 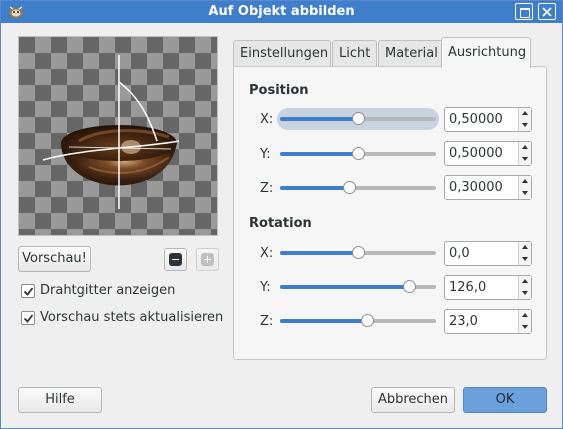 I want to click on position-z-label: Z:, so click(x=267, y=188).